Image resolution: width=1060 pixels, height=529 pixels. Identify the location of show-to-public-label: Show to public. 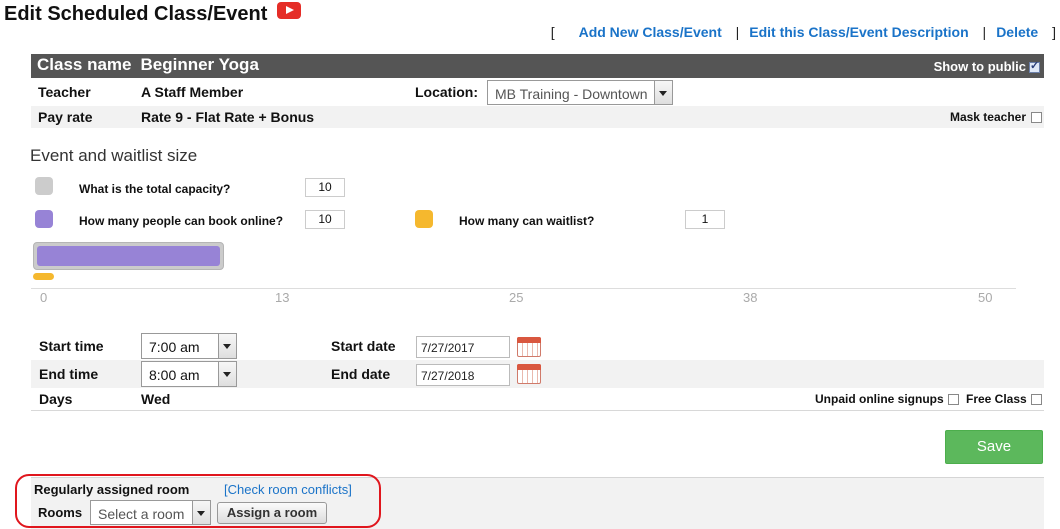
(979, 66).